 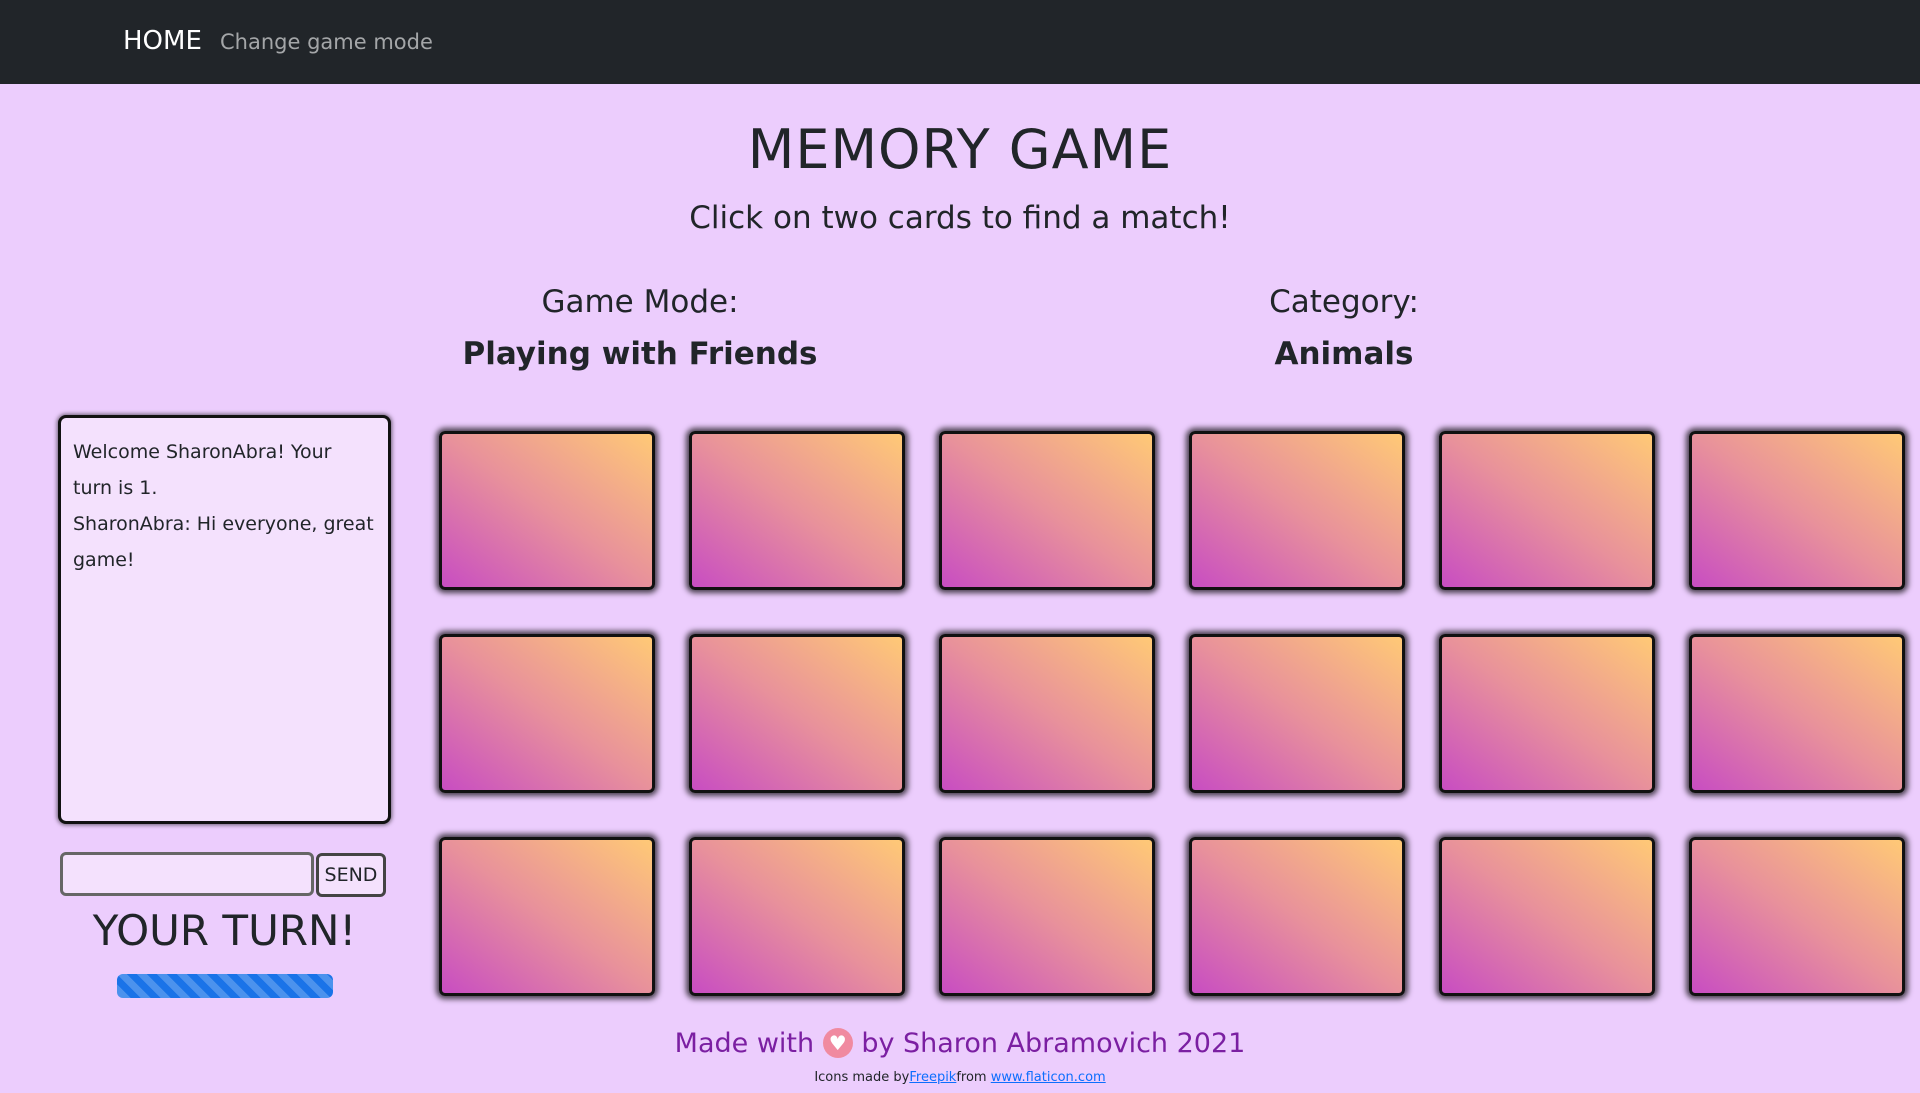 What do you see at coordinates (1053, 1043) in the screenshot?
I see `footer-author: by Sharon Abramovich 2021` at bounding box center [1053, 1043].